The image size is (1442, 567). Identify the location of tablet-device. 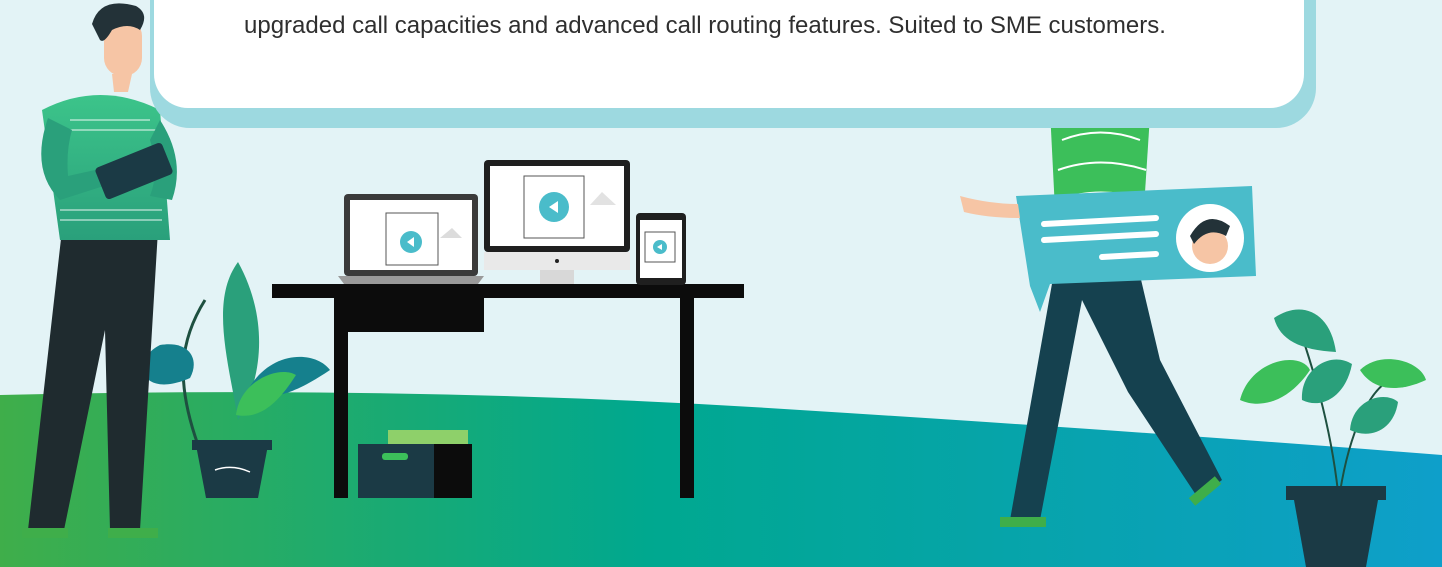
(661, 249).